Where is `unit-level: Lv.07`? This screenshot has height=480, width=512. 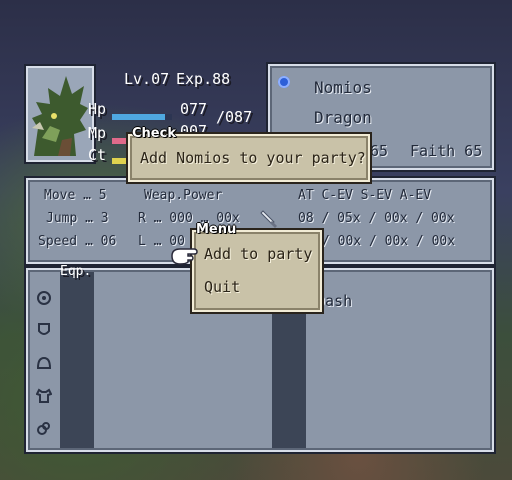 unit-level: Lv.07 is located at coordinates (147, 79).